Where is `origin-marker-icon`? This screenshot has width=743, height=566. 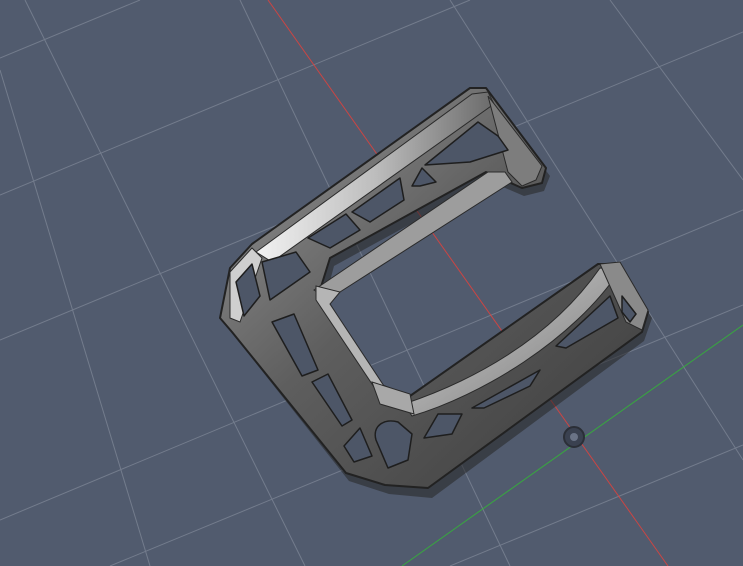 origin-marker-icon is located at coordinates (574, 437).